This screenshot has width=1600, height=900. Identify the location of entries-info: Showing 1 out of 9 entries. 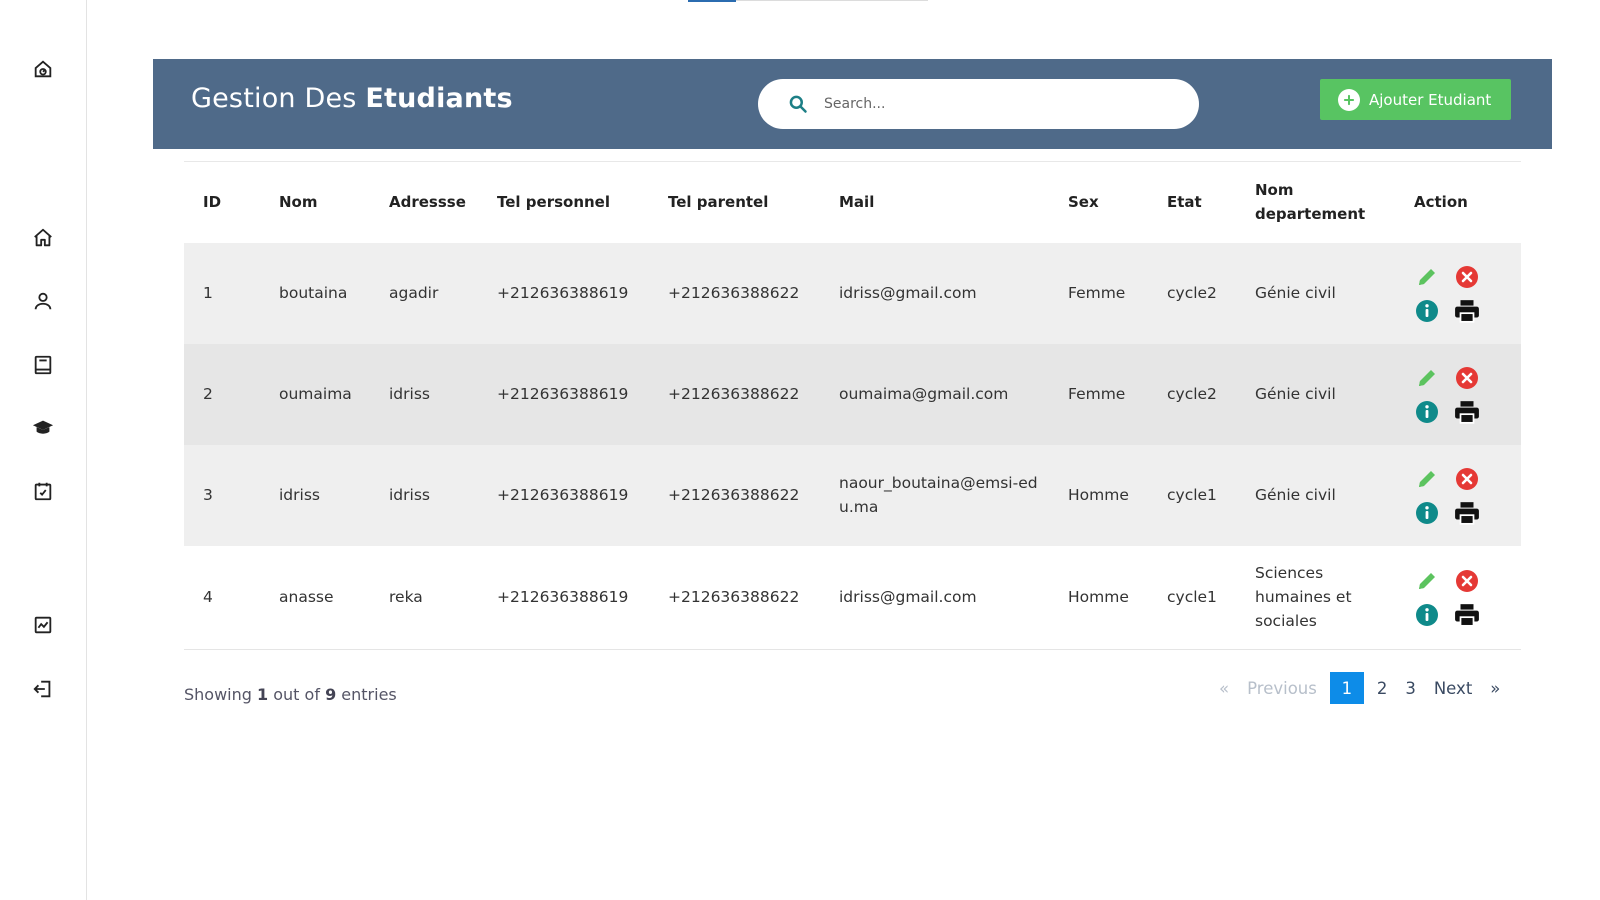
(290, 694).